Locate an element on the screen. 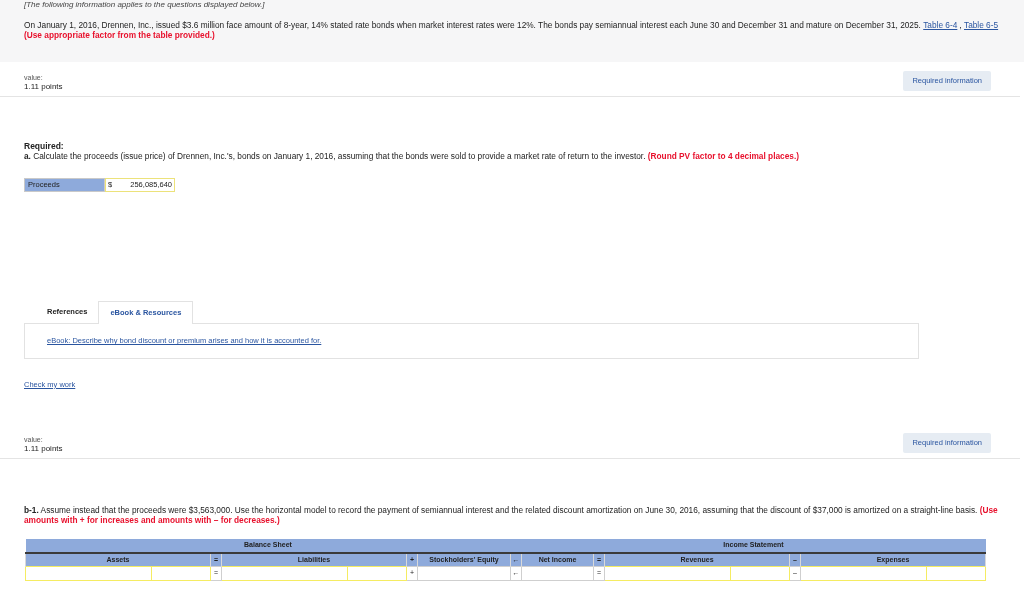  problem-text: On January 1, 2016, Drennen, Inc., issued $3.6 million face amount of 8-year, 14% stated rate bonds when market interest rates were 12%. The bonds pay semiannual interest each June 30 and December 31 and mature on December 31, 2025. is located at coordinates (472, 25).